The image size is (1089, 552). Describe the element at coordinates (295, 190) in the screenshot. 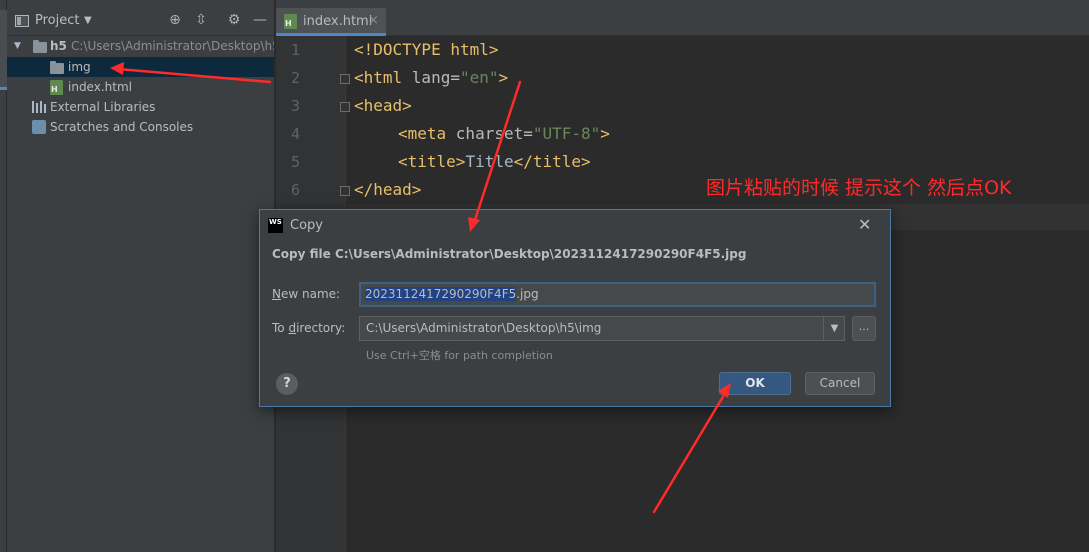

I see `line-number: 6` at that location.